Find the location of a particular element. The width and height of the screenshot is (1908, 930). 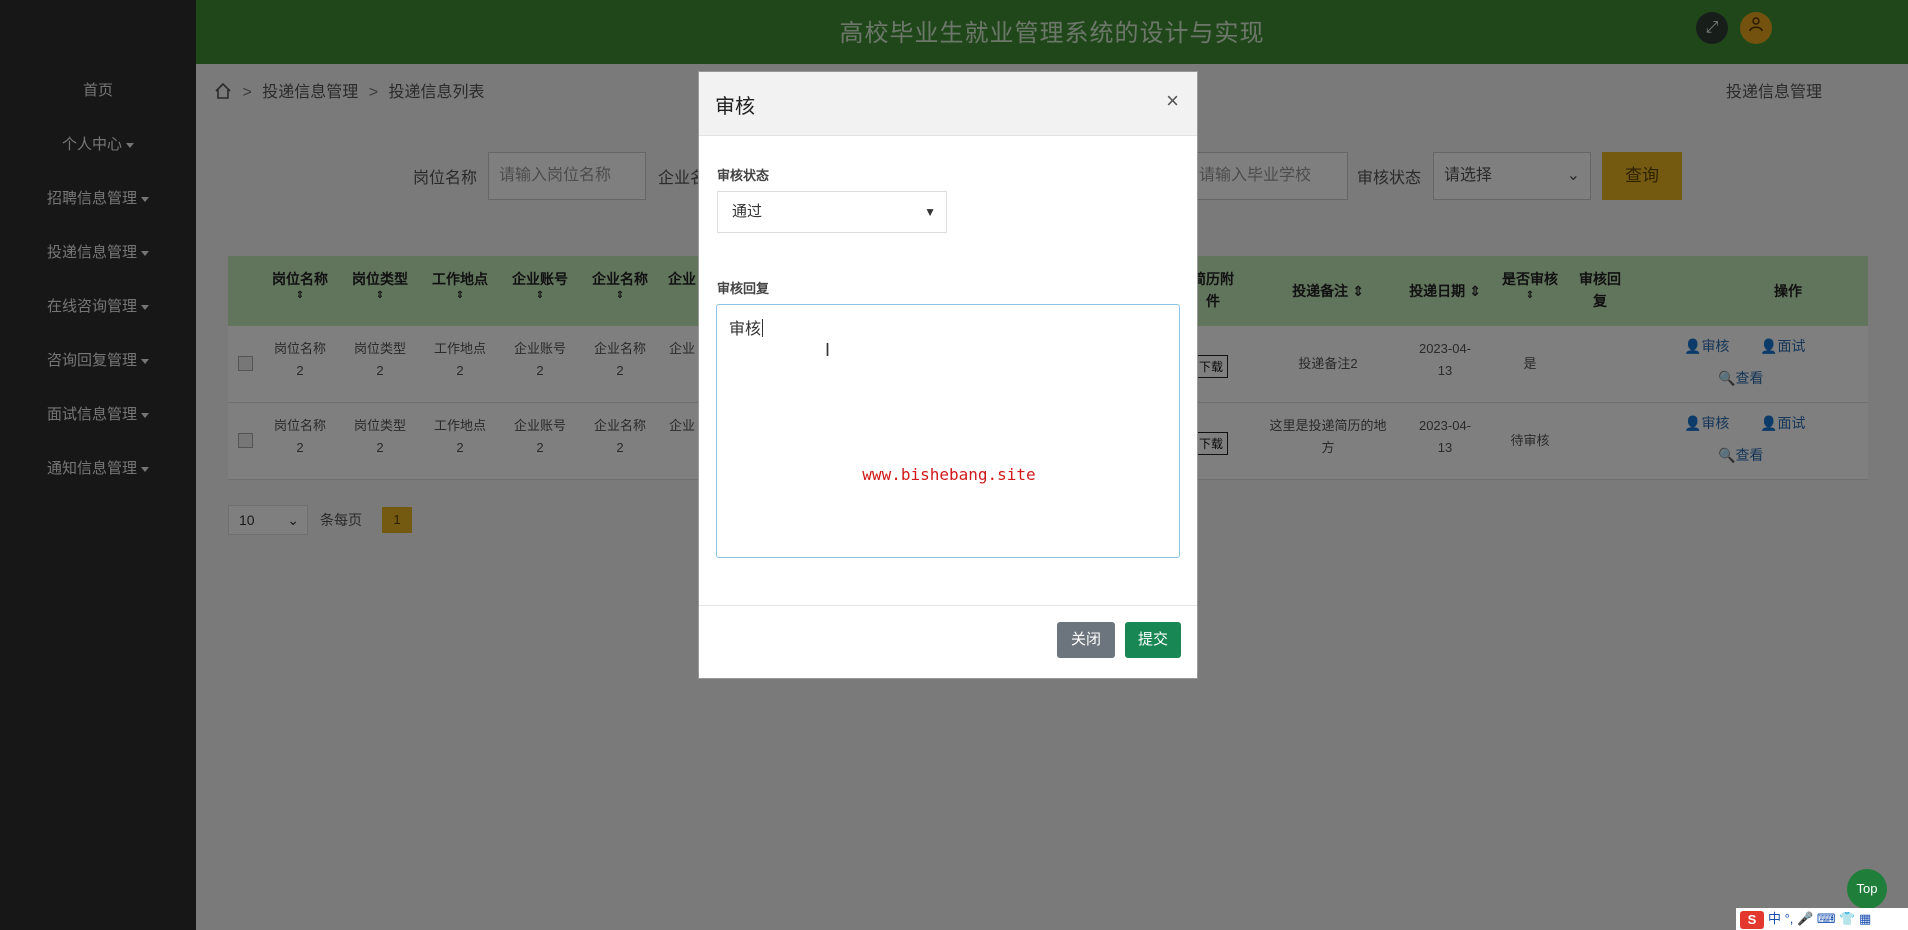

status-field-label: 审核状态 is located at coordinates (743, 175).